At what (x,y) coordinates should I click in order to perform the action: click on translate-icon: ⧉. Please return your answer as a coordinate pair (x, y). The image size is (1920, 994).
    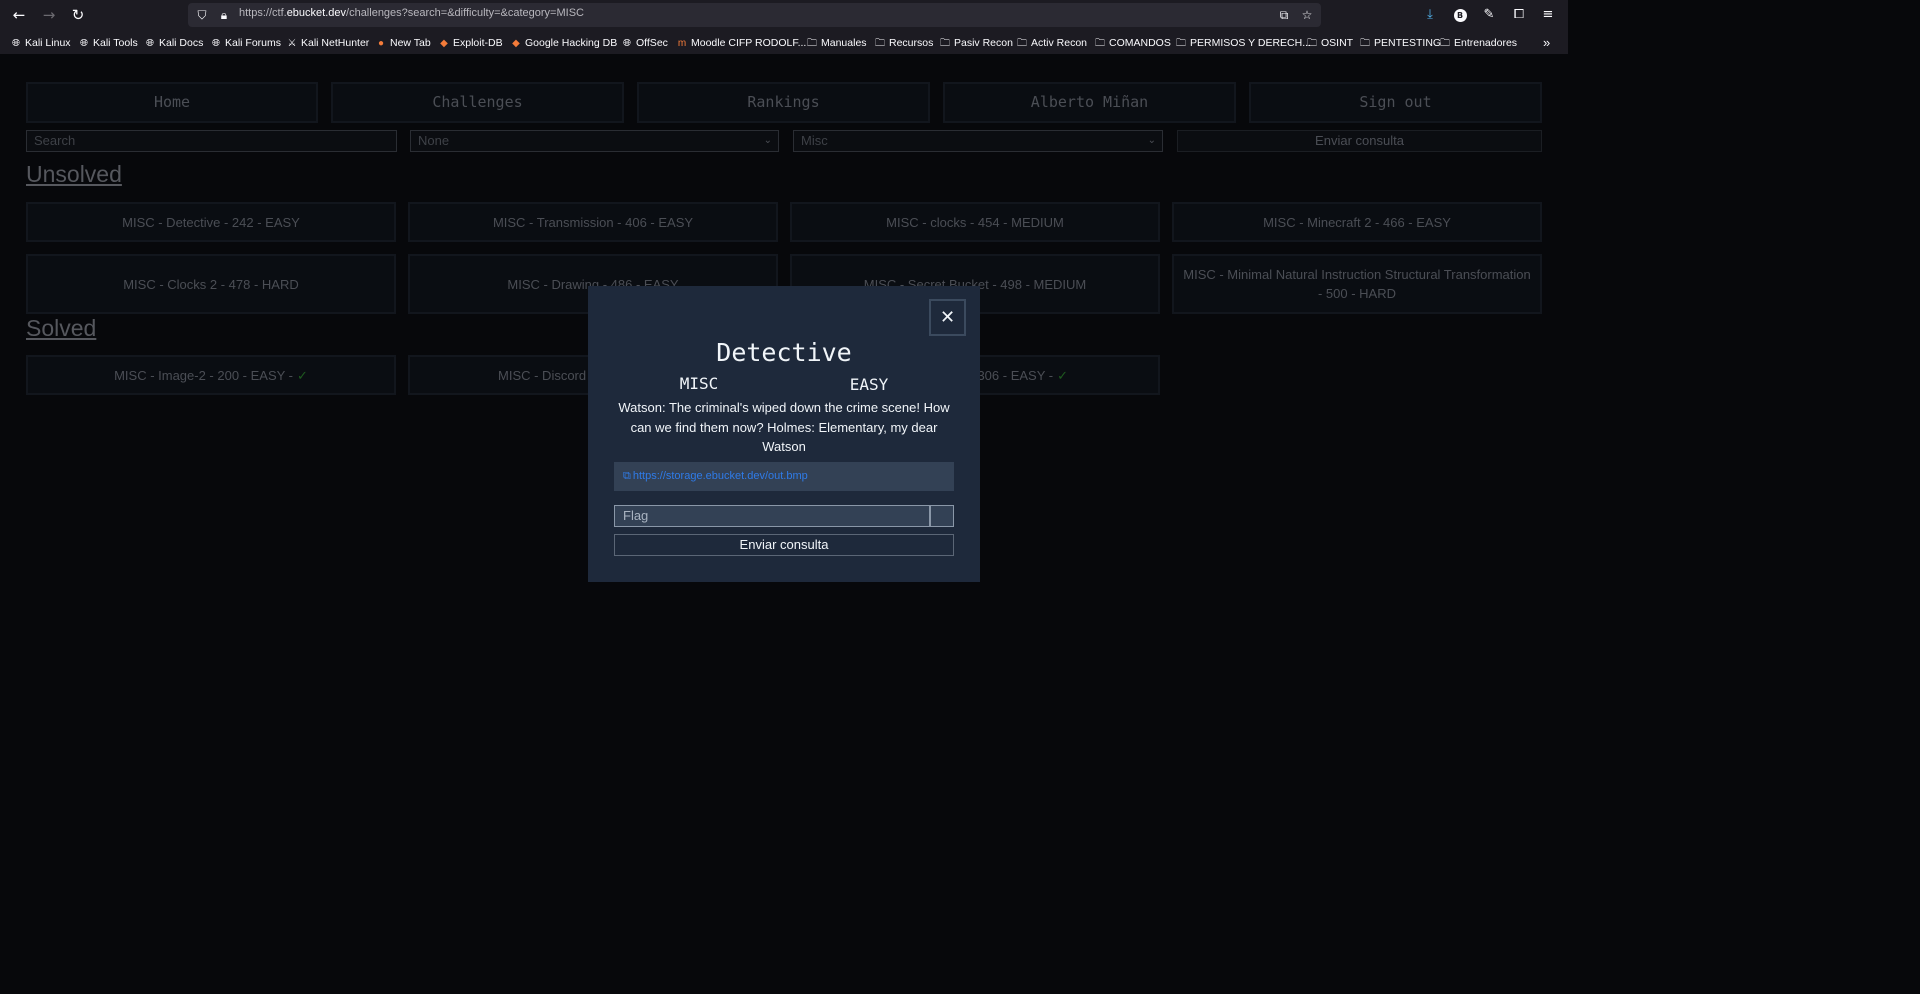
    Looking at the image, I should click on (1284, 15).